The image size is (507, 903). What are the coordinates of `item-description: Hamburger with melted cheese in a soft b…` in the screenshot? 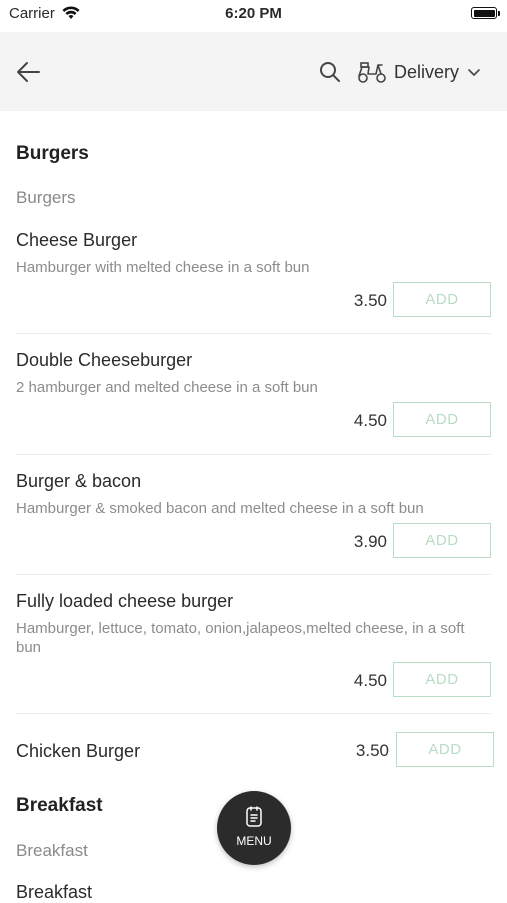 It's located at (163, 267).